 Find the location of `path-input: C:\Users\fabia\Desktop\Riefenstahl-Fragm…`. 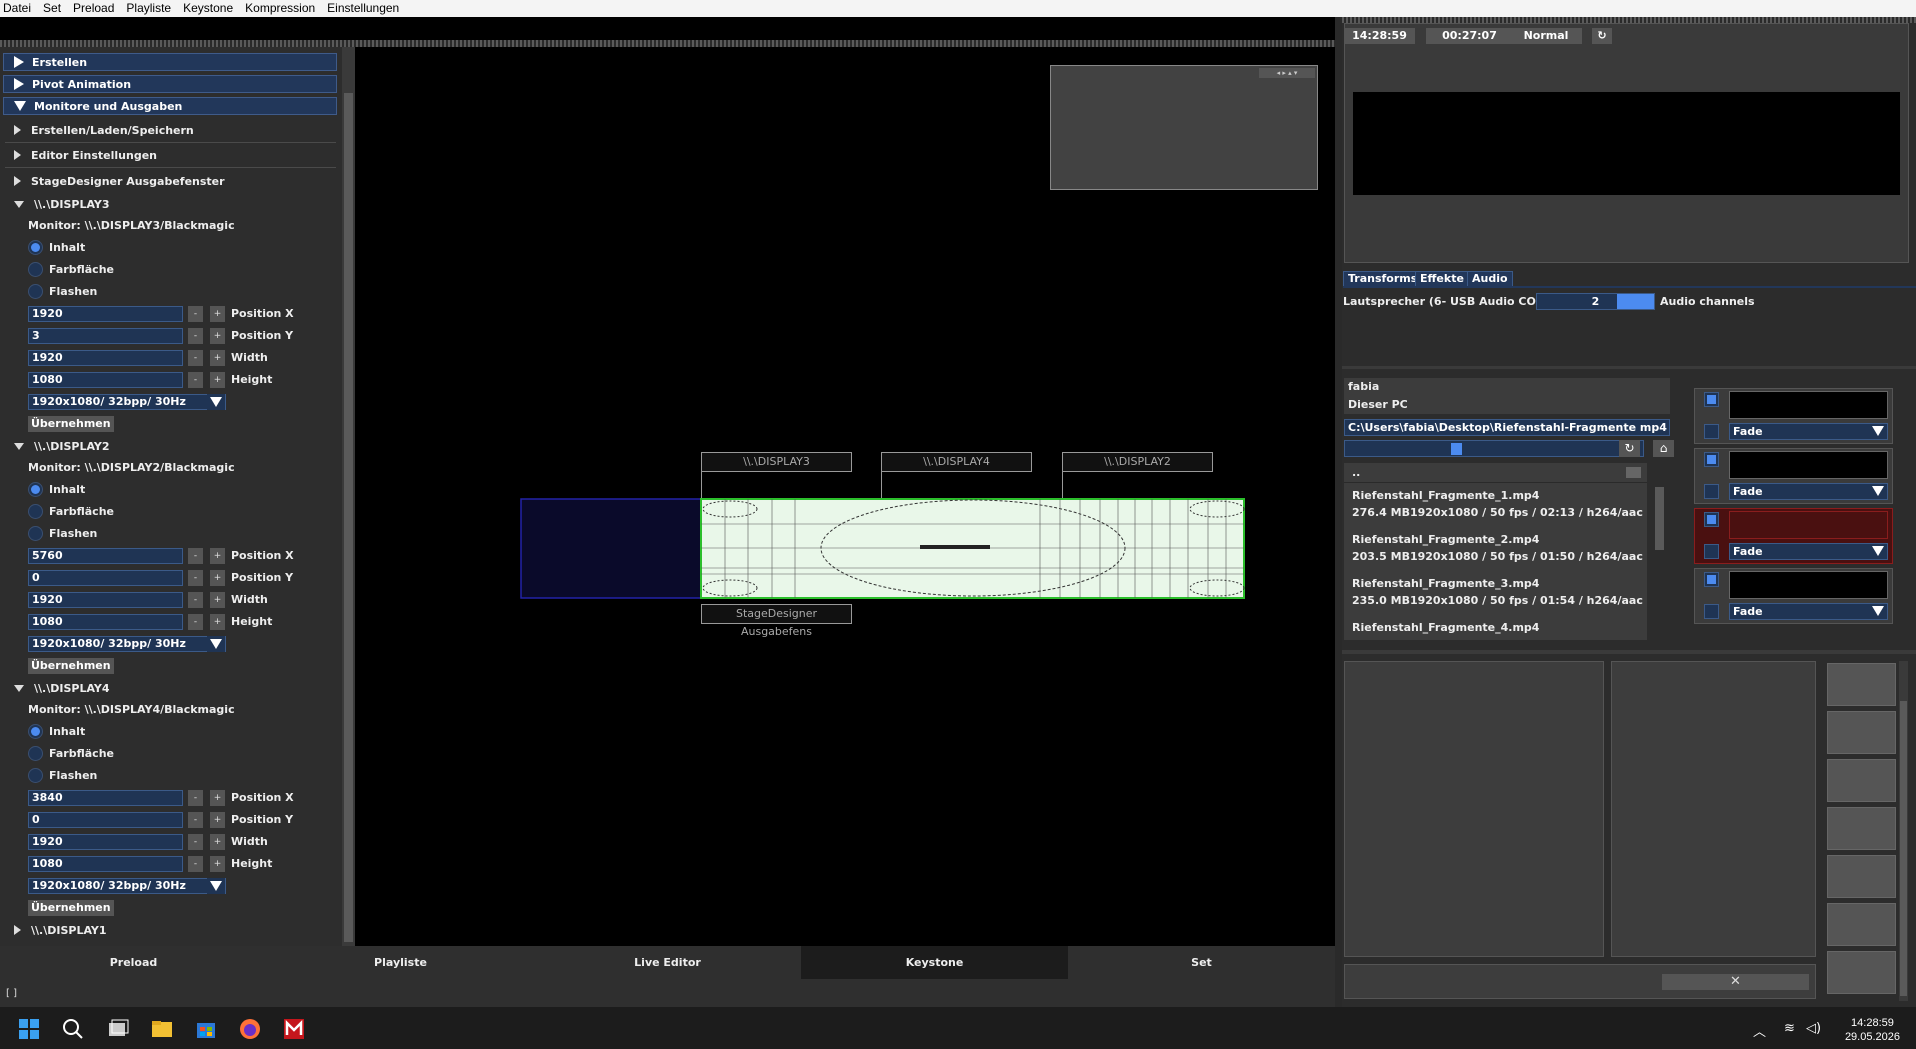

path-input: C:\Users\fabia\Desktop\Riefenstahl-Fragm… is located at coordinates (1507, 427).